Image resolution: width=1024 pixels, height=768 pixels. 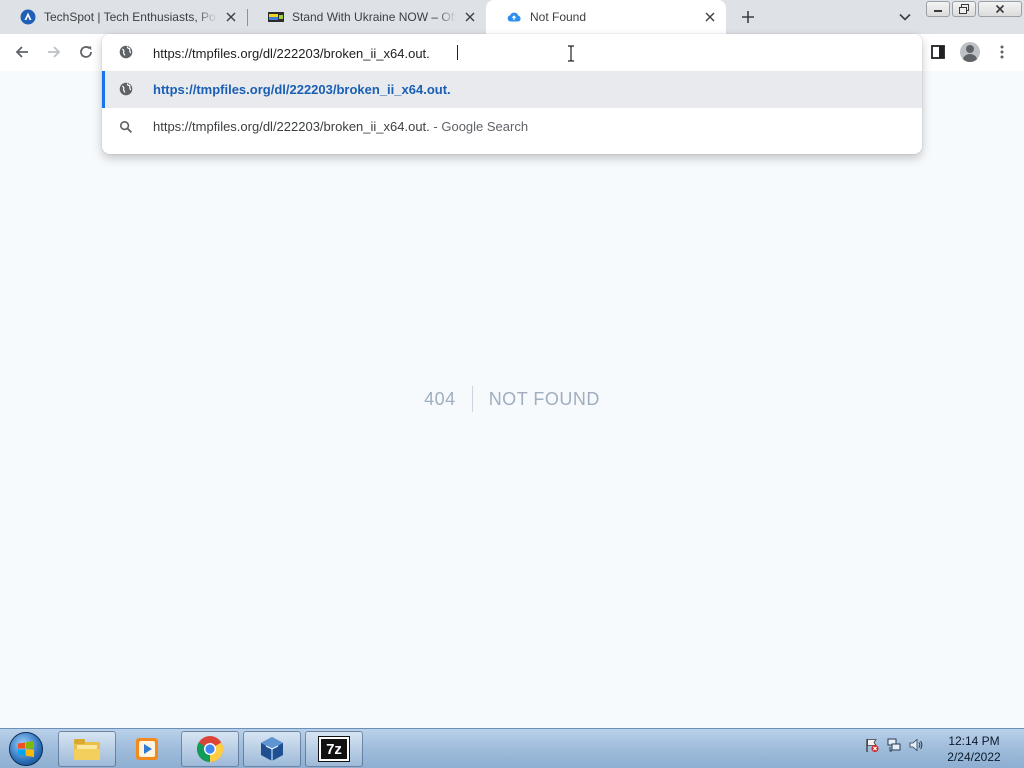 I want to click on tab-stand-with-ukraine: Stand With Ukraine NOW – Official, so click(x=367, y=17).